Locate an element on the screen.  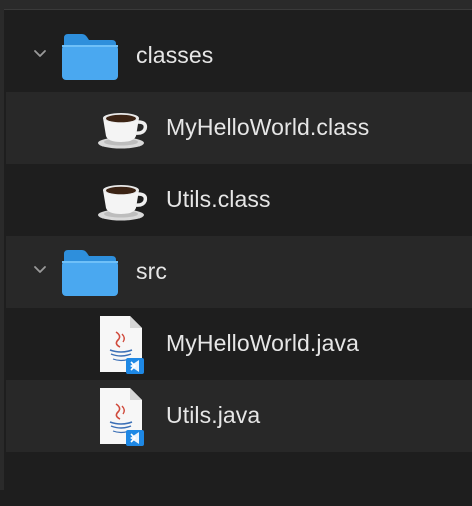
tree-row-src-folder: src is located at coordinates (239, 272).